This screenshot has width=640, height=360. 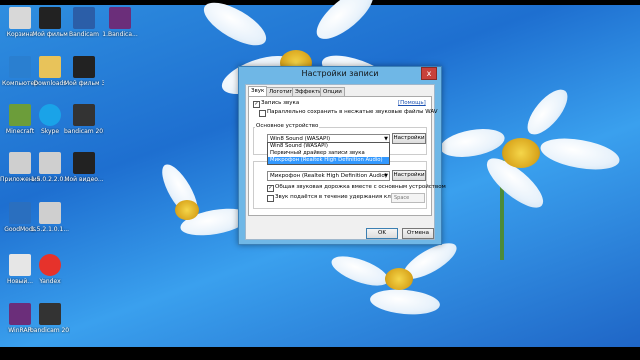 I want to click on mix-checkbox: ✓, so click(x=270, y=188).